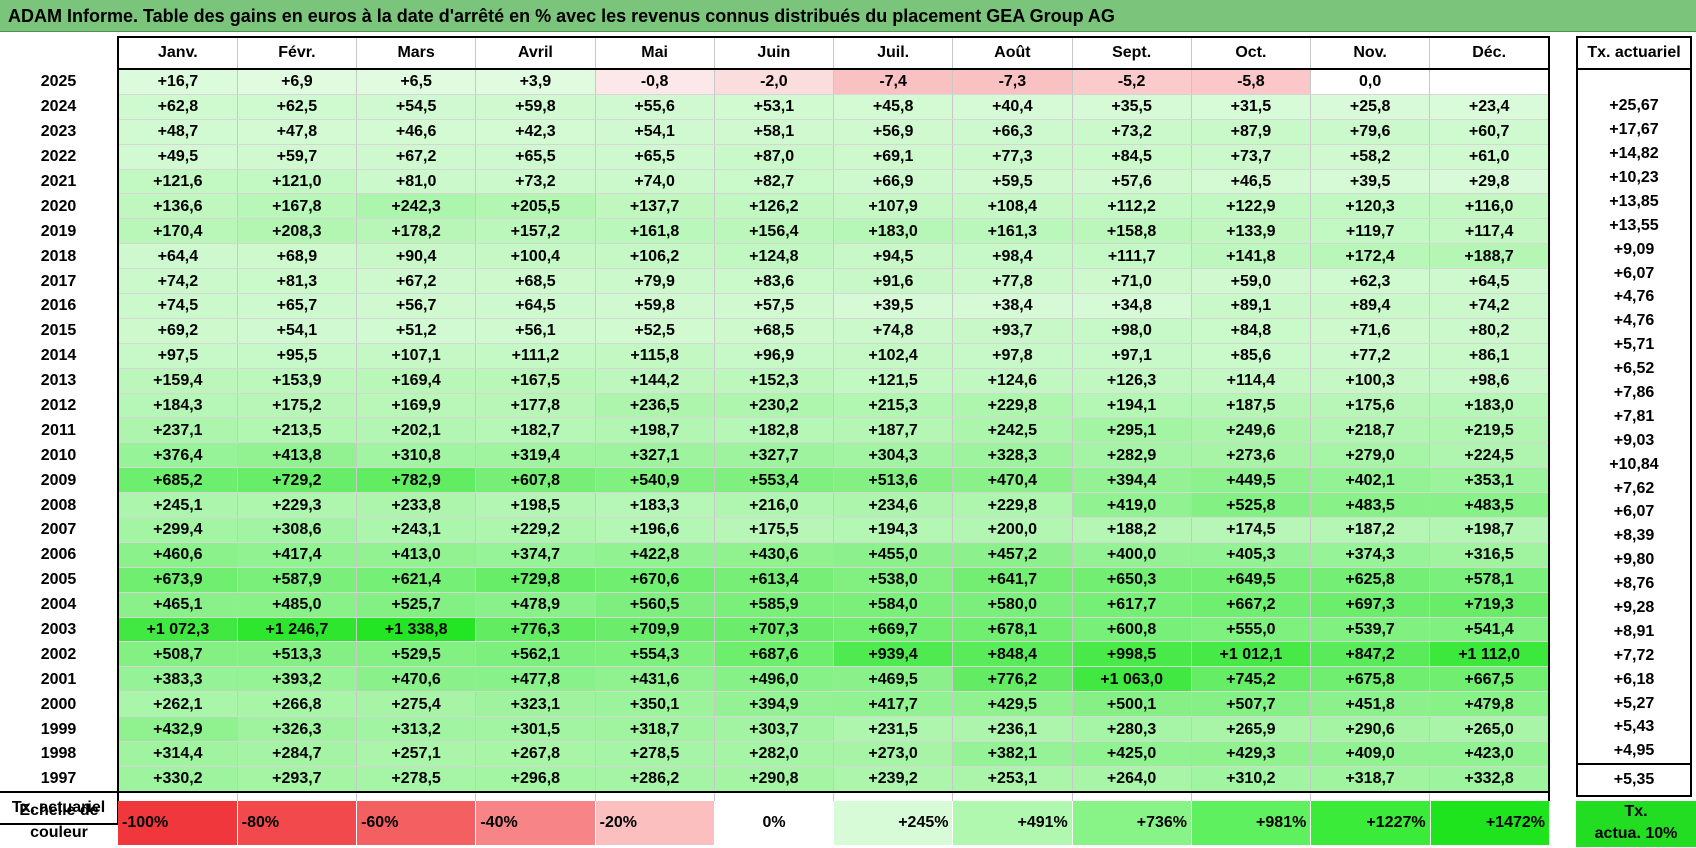 The width and height of the screenshot is (1696, 848). What do you see at coordinates (296, 605) in the screenshot?
I see `value-cell: +485,0` at bounding box center [296, 605].